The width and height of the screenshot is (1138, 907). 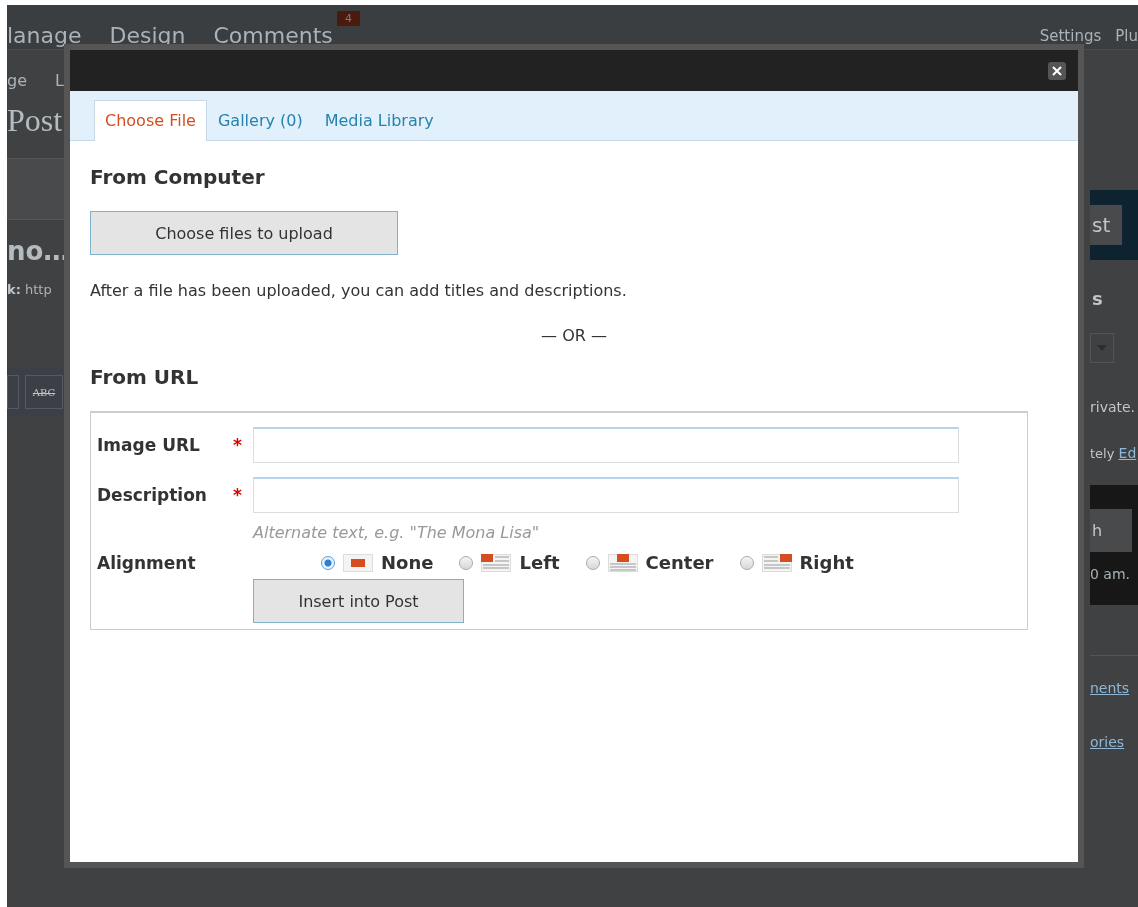 I want to click on nav-link: Plu, so click(x=1126, y=38).